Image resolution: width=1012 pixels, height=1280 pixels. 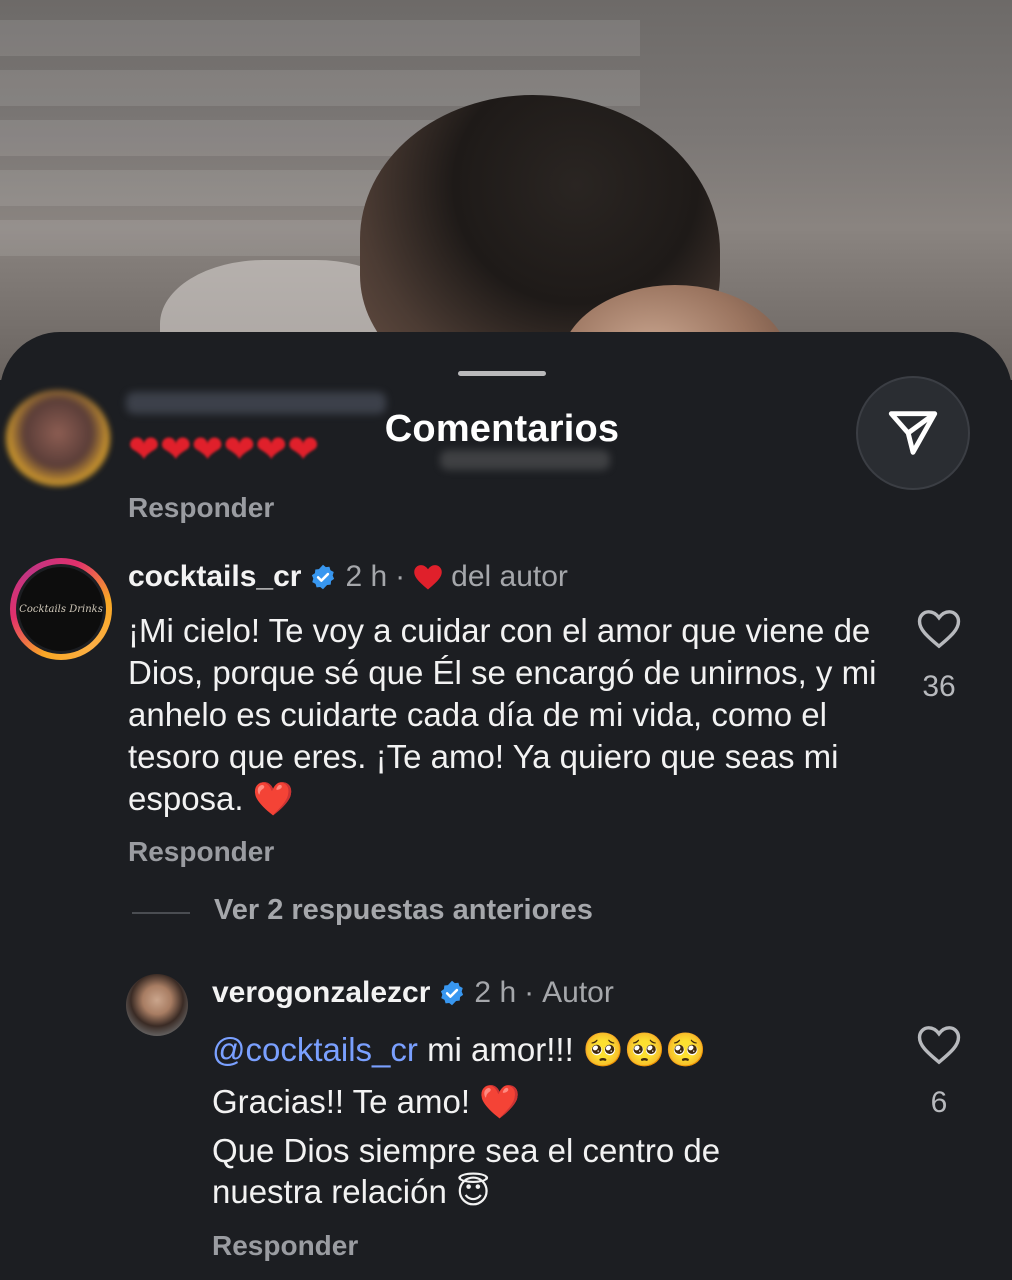 I want to click on replies-divider, so click(x=161, y=913).